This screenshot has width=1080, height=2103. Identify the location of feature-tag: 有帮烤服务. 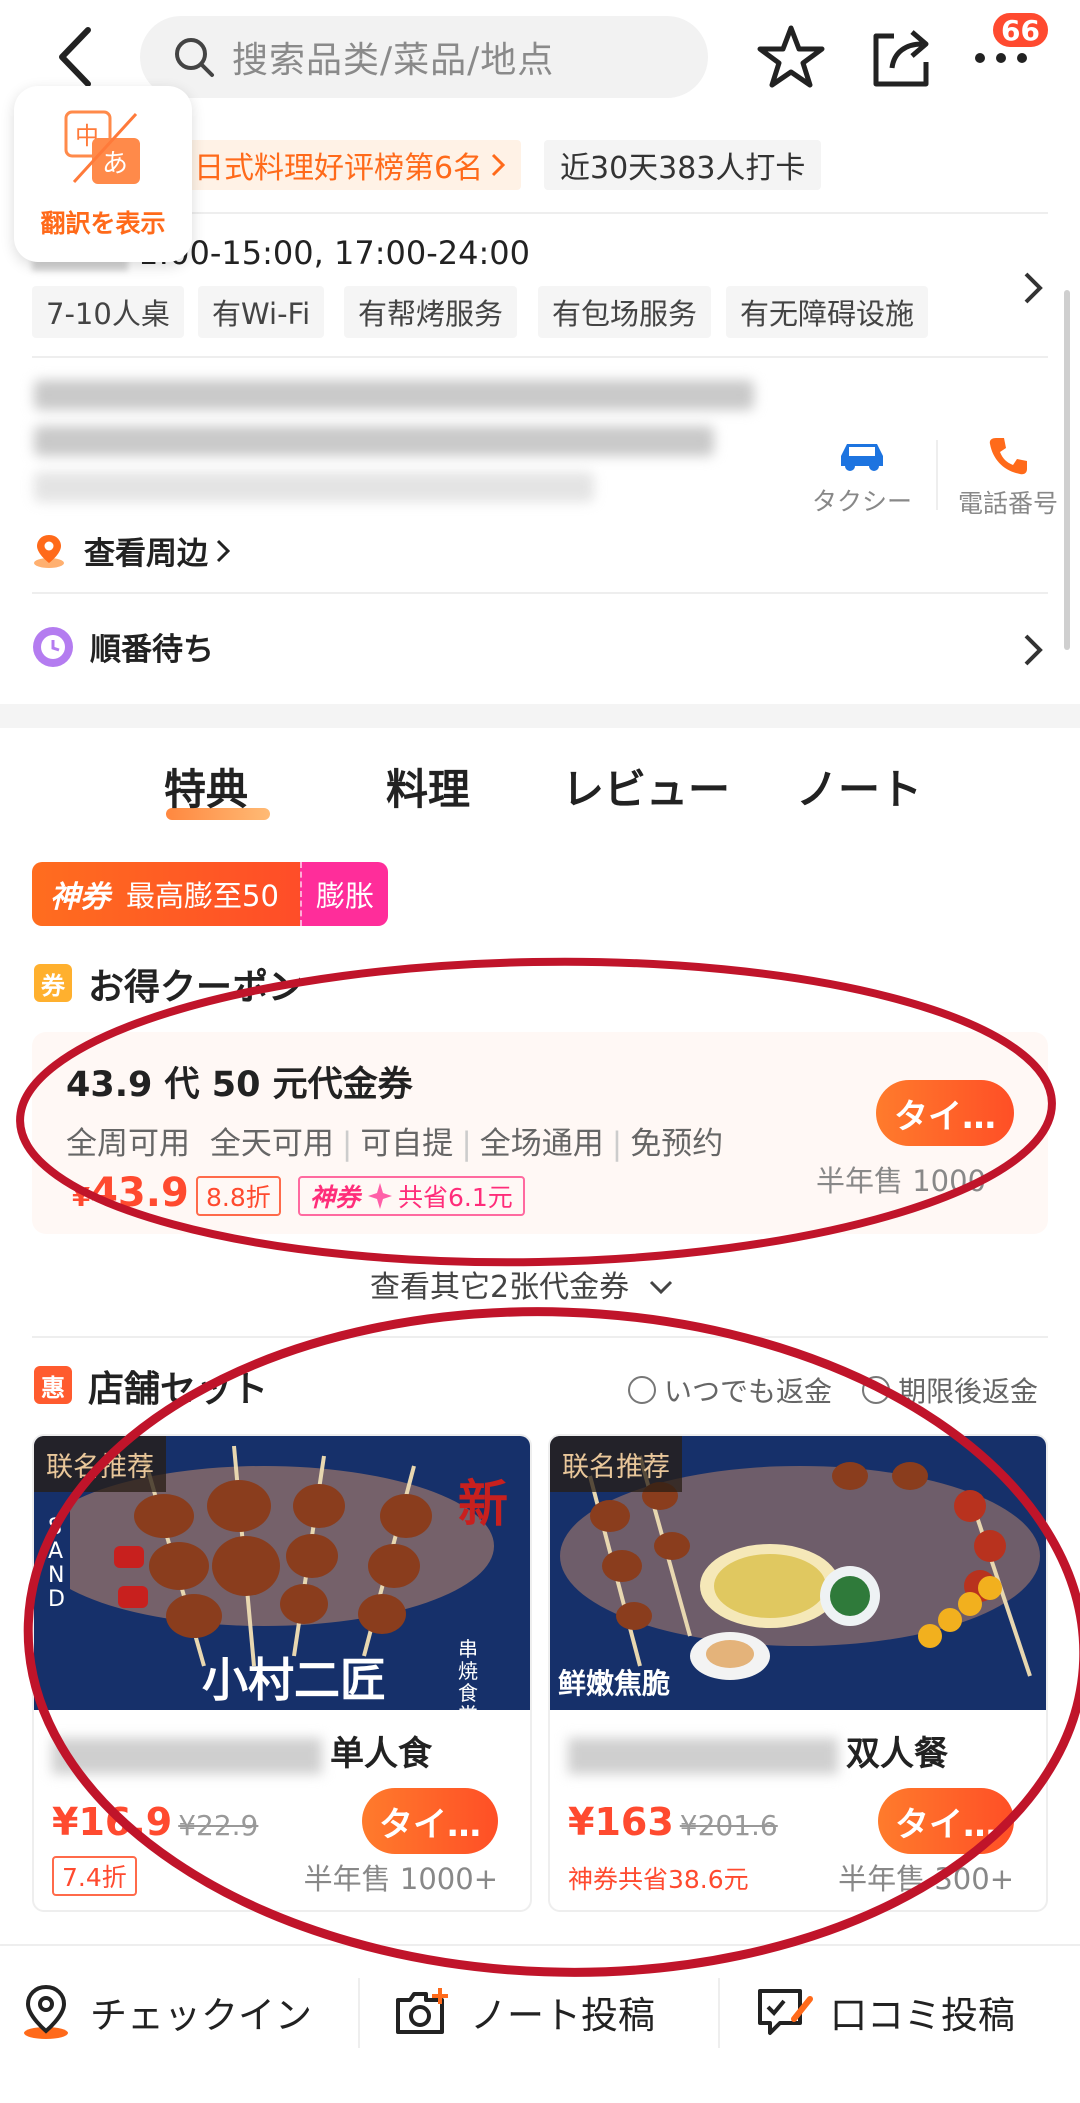
(431, 312).